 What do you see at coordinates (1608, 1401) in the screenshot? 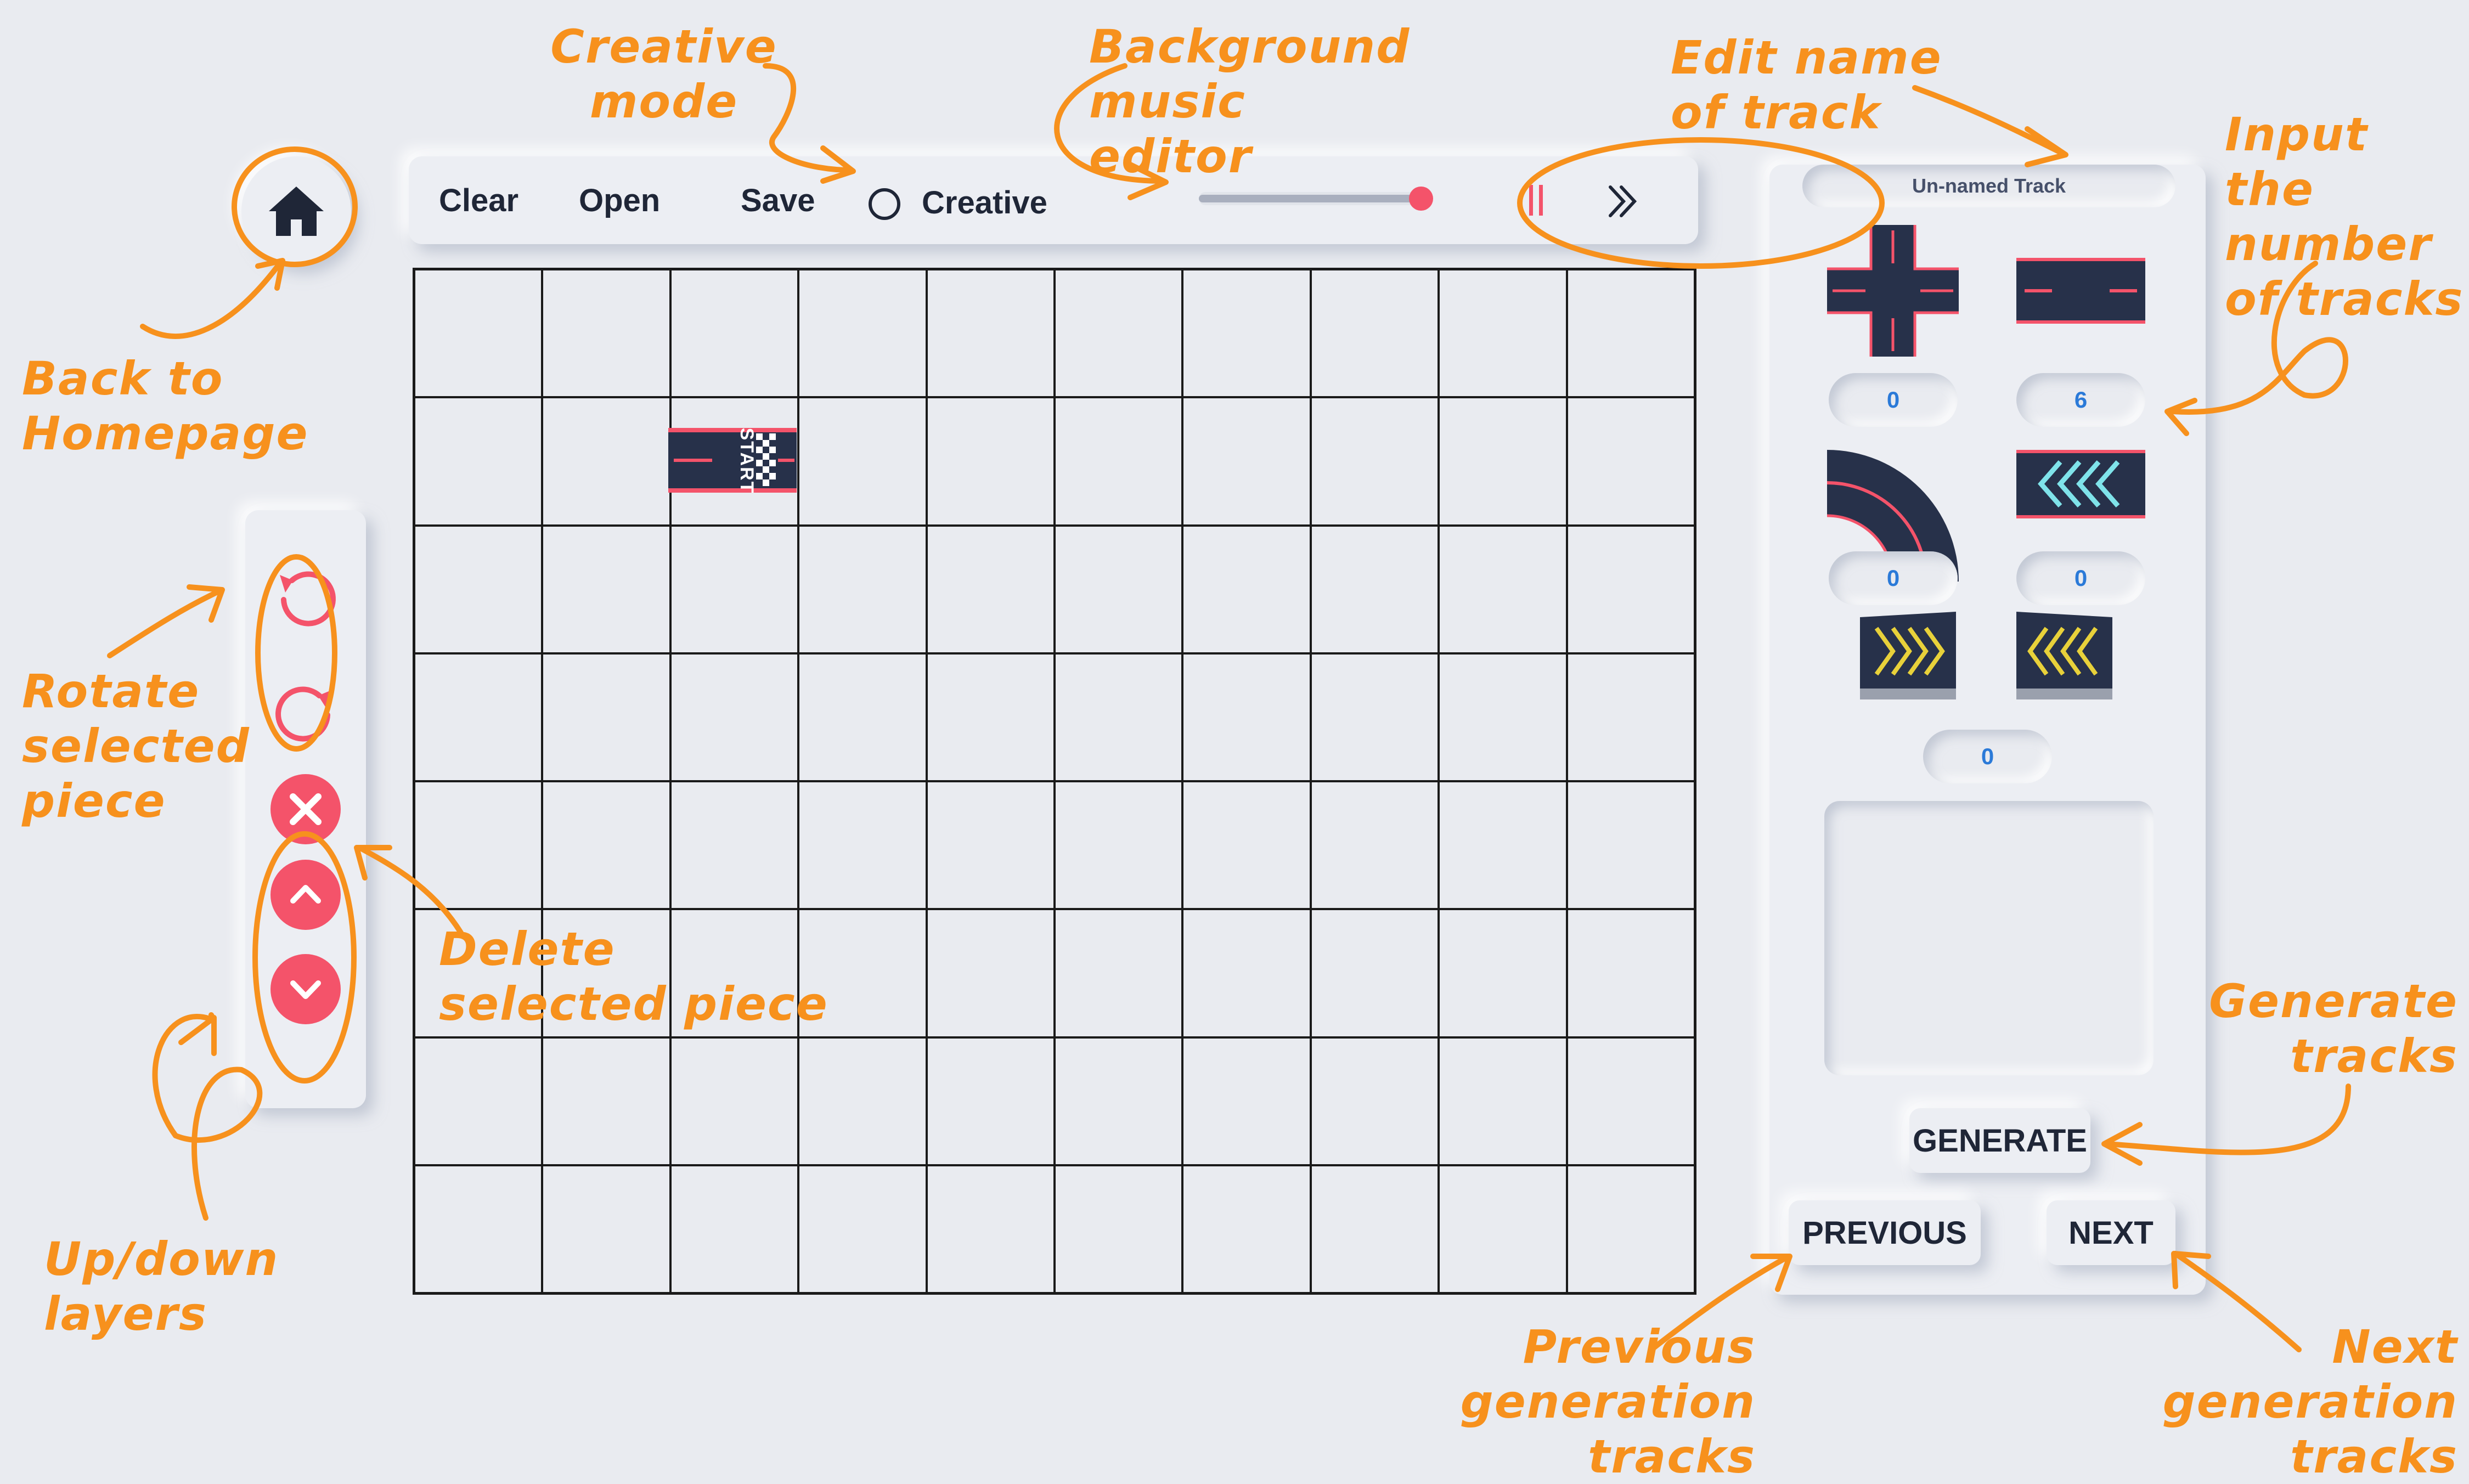
I see `annotation-previous: Previous generation tracks` at bounding box center [1608, 1401].